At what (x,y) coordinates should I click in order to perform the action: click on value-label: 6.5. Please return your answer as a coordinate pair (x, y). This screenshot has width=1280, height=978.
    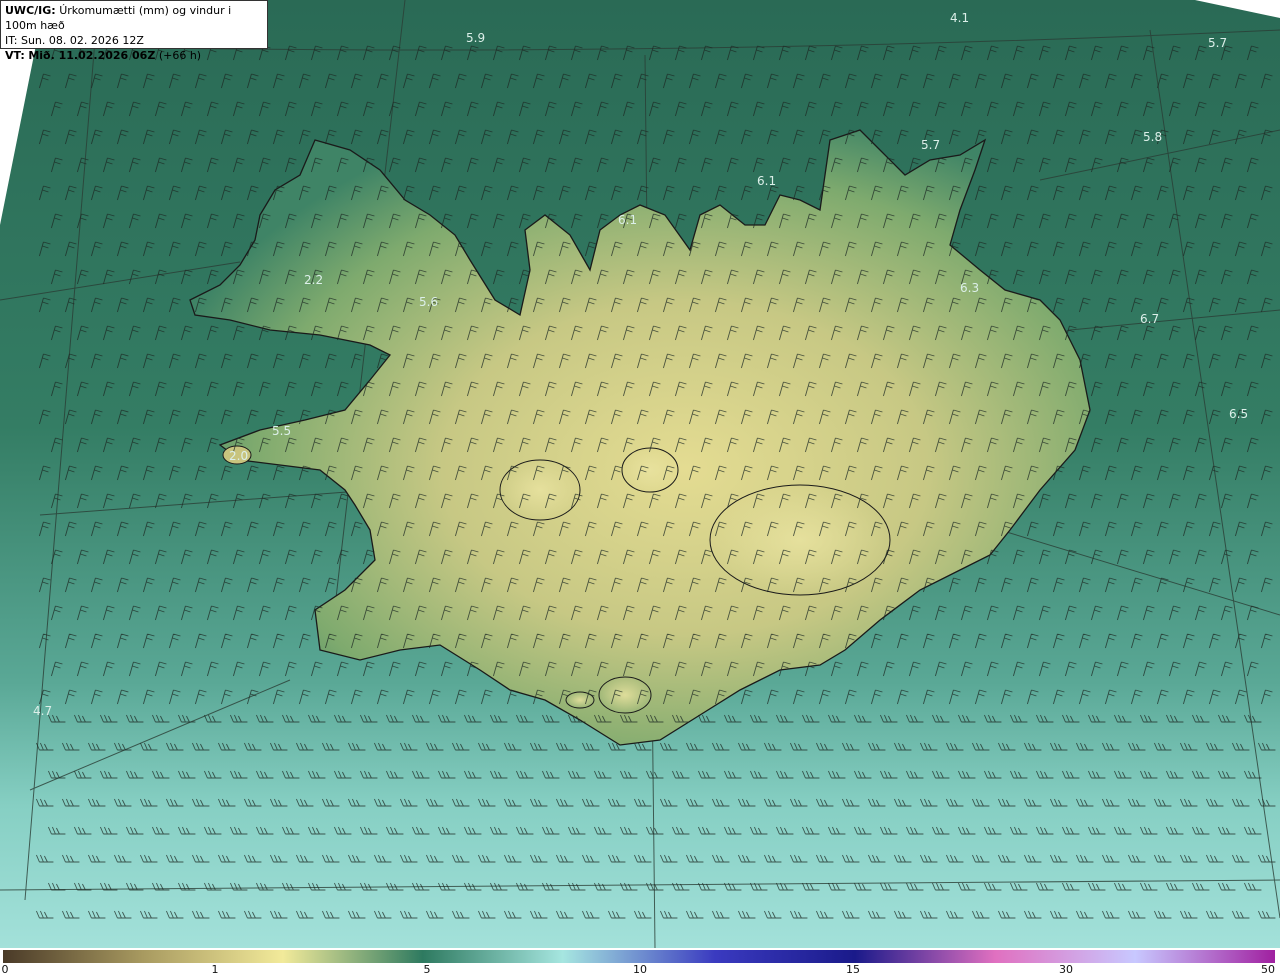
    Looking at the image, I should click on (1238, 414).